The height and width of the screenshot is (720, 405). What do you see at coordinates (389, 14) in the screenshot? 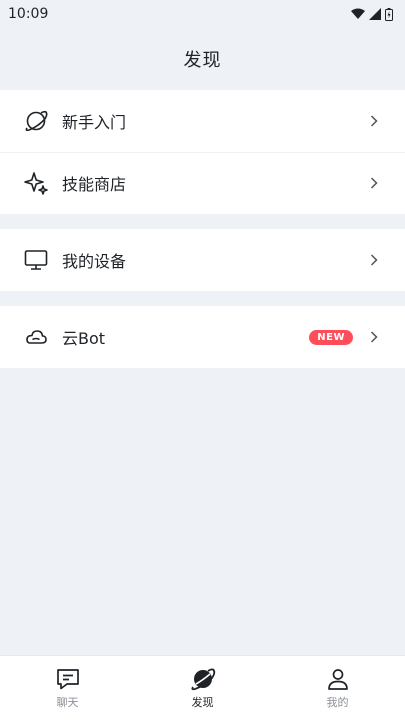
I see `battery-icon` at bounding box center [389, 14].